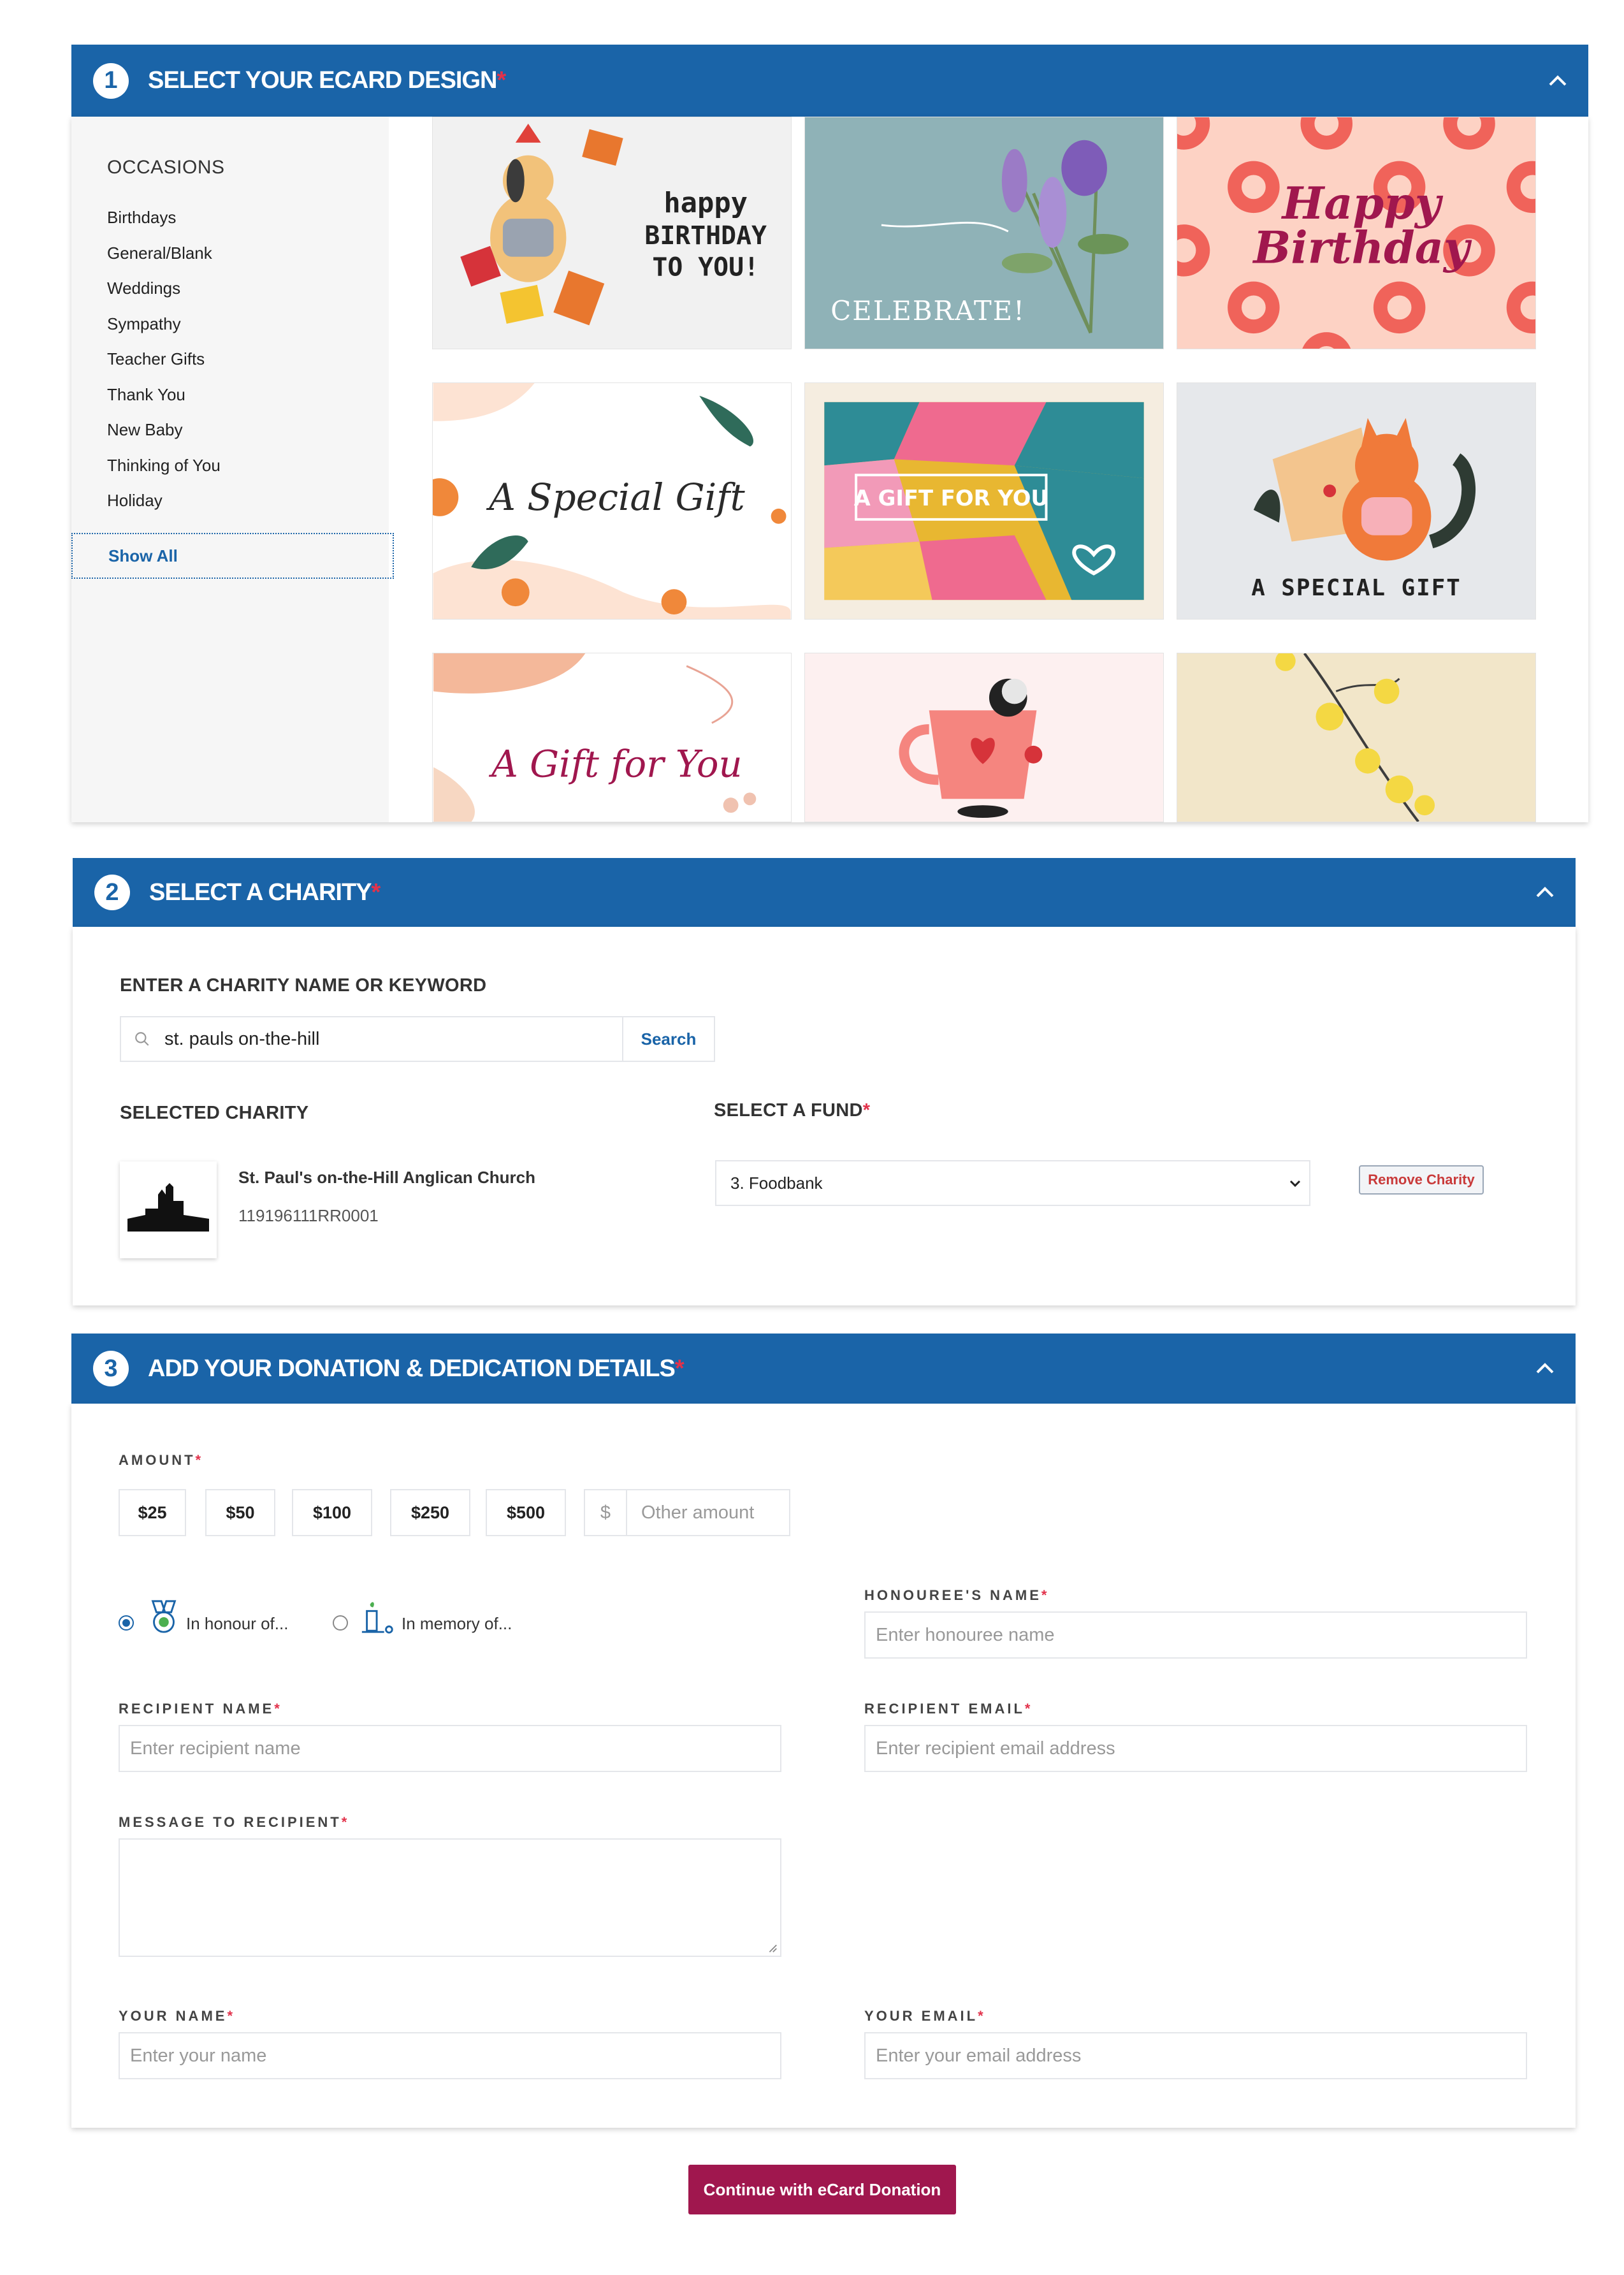  What do you see at coordinates (772, 1948) in the screenshot?
I see `resize-handle-icon` at bounding box center [772, 1948].